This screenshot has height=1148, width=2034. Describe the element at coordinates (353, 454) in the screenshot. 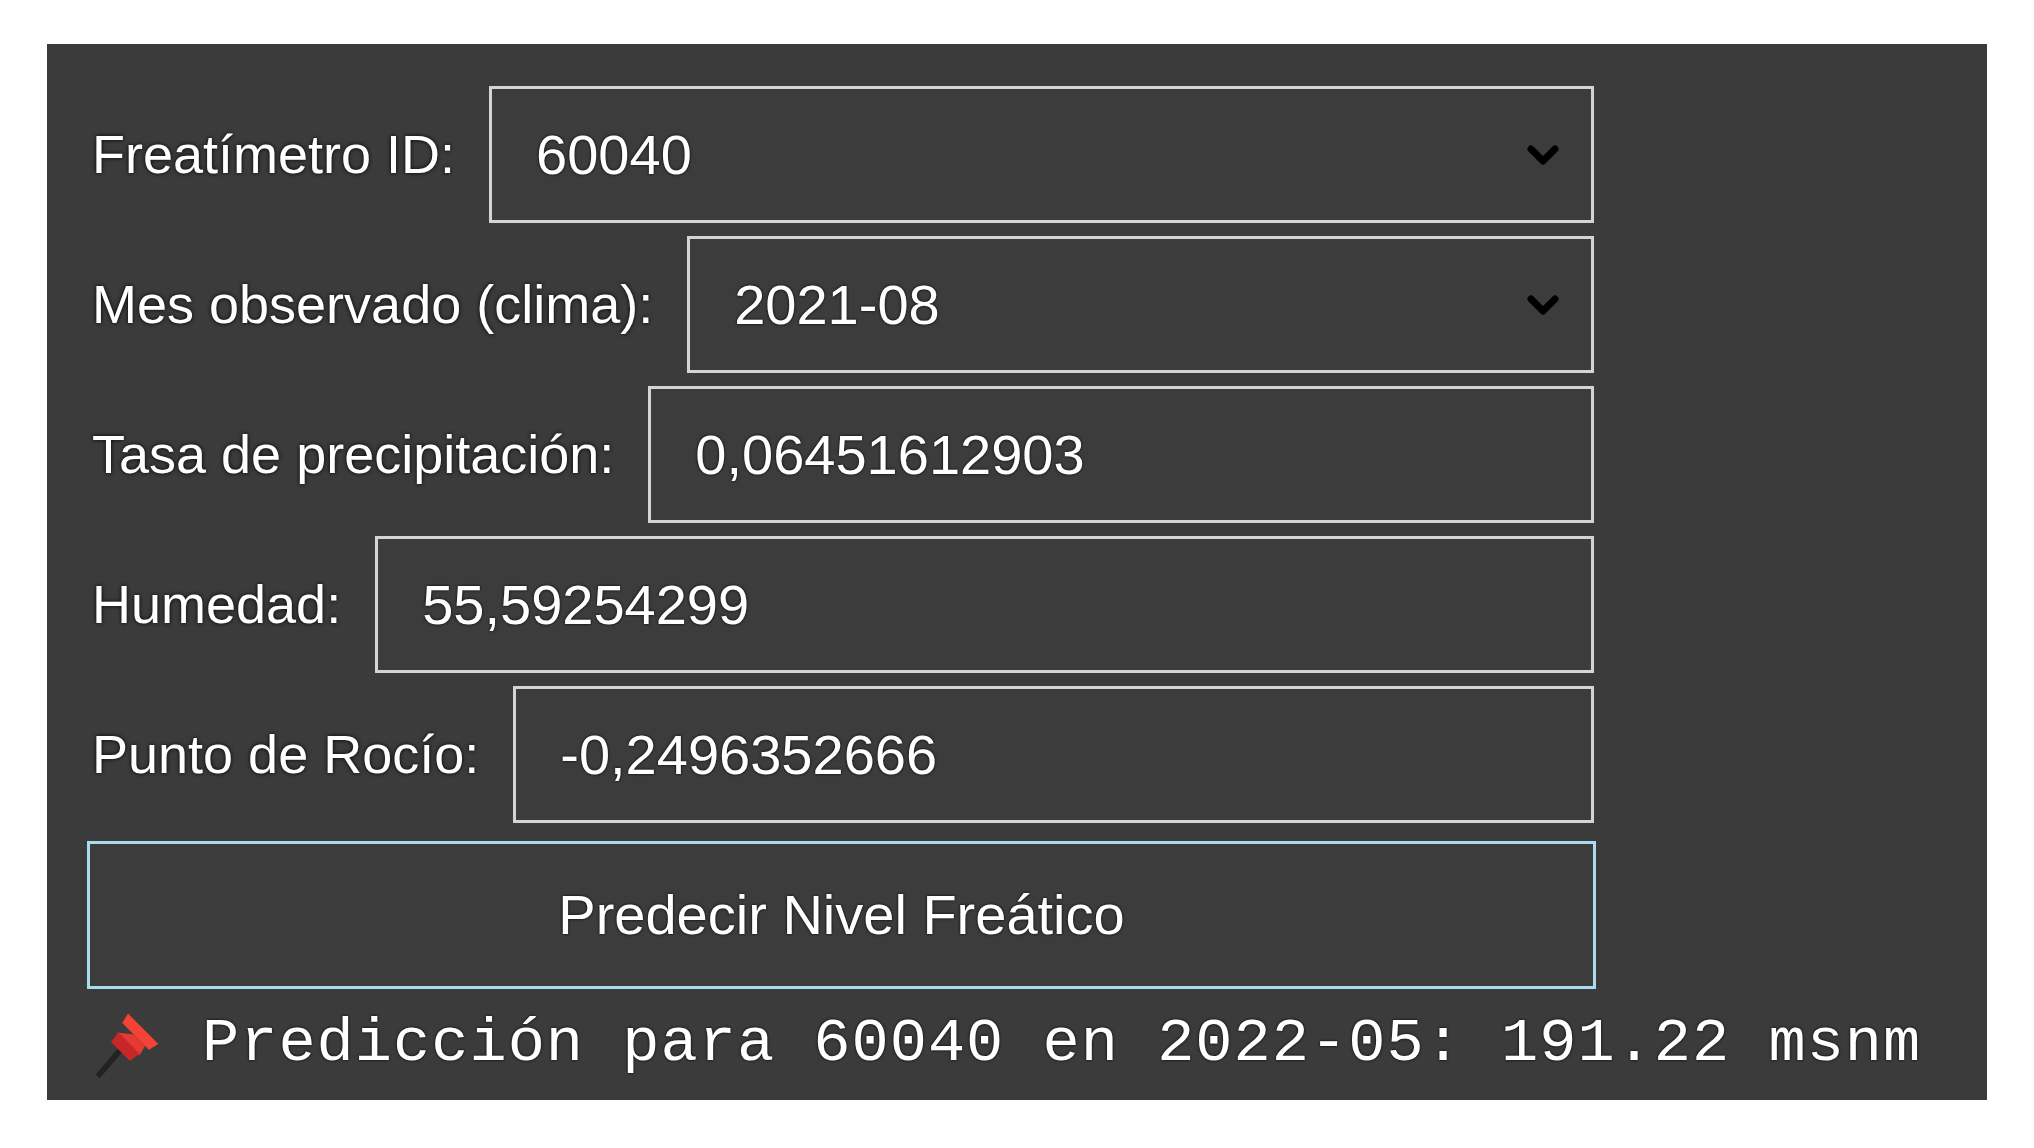

I see `field-label: Tasa de precipitación:` at that location.